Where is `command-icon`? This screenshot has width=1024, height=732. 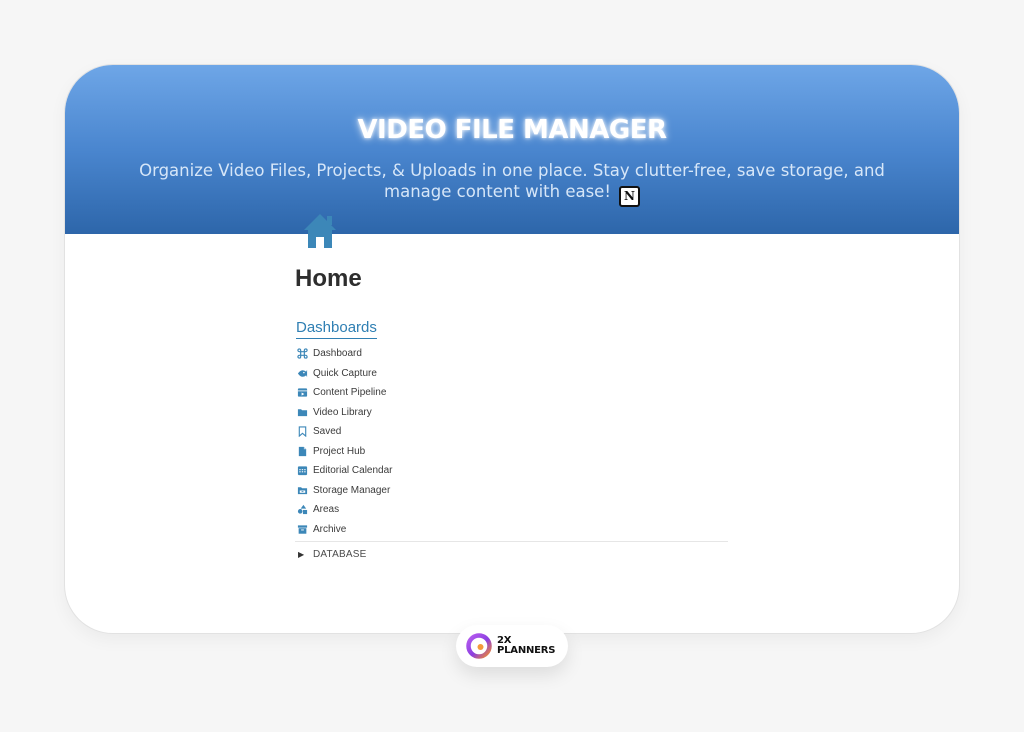
command-icon is located at coordinates (302, 353).